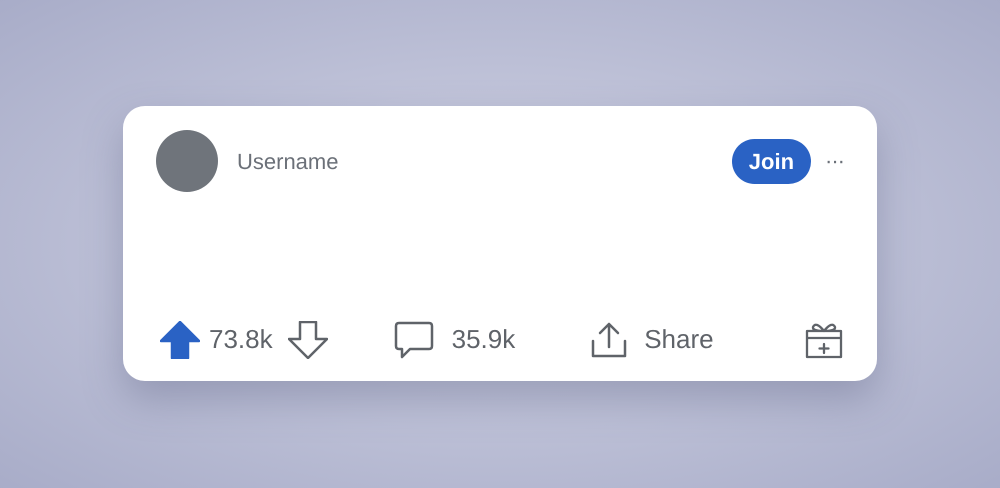  Describe the element at coordinates (834, 161) in the screenshot. I see `more-button: ···` at that location.